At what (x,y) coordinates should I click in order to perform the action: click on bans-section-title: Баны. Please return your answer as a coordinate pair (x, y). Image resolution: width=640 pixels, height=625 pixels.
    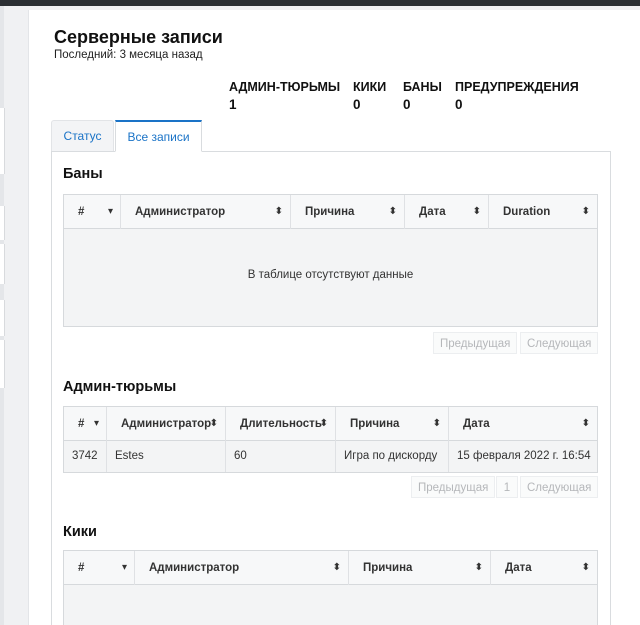
    Looking at the image, I should click on (83, 174).